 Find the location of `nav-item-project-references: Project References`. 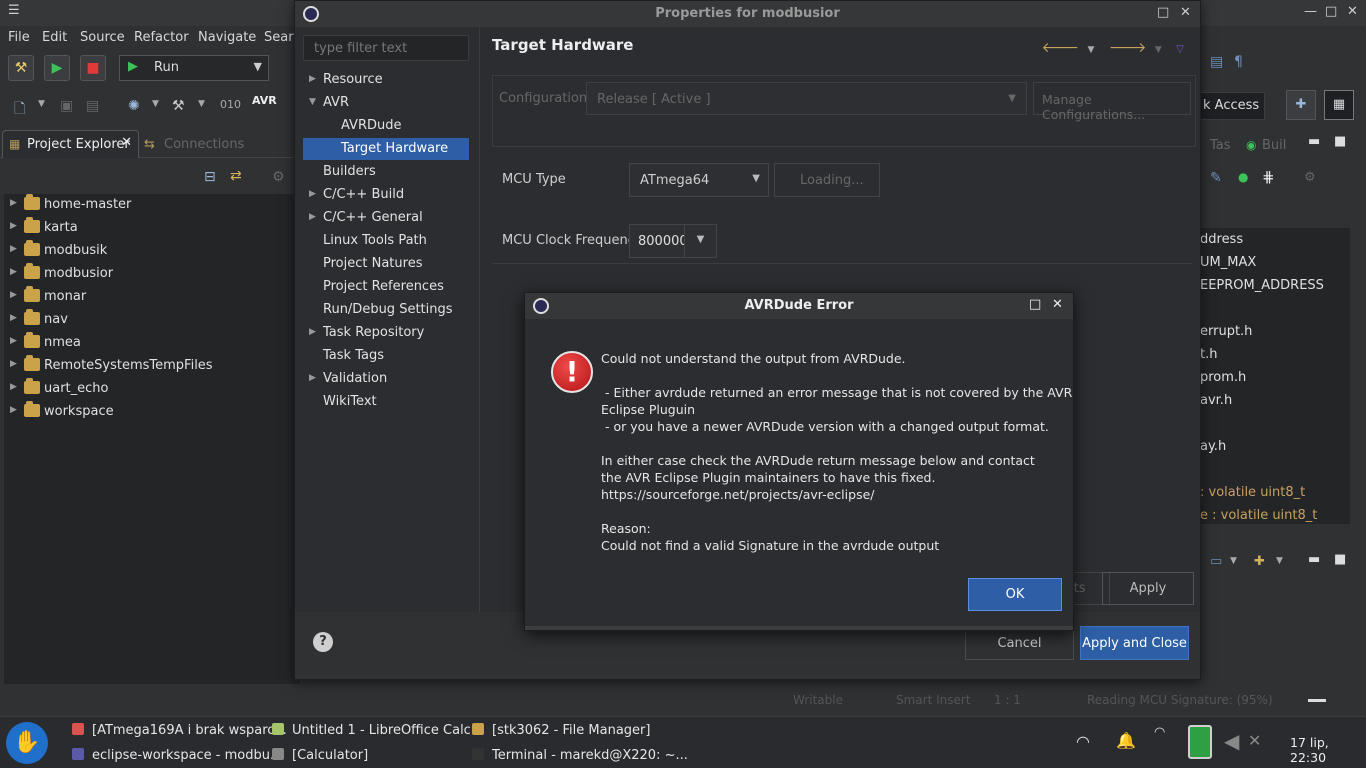

nav-item-project-references: Project References is located at coordinates (386, 287).